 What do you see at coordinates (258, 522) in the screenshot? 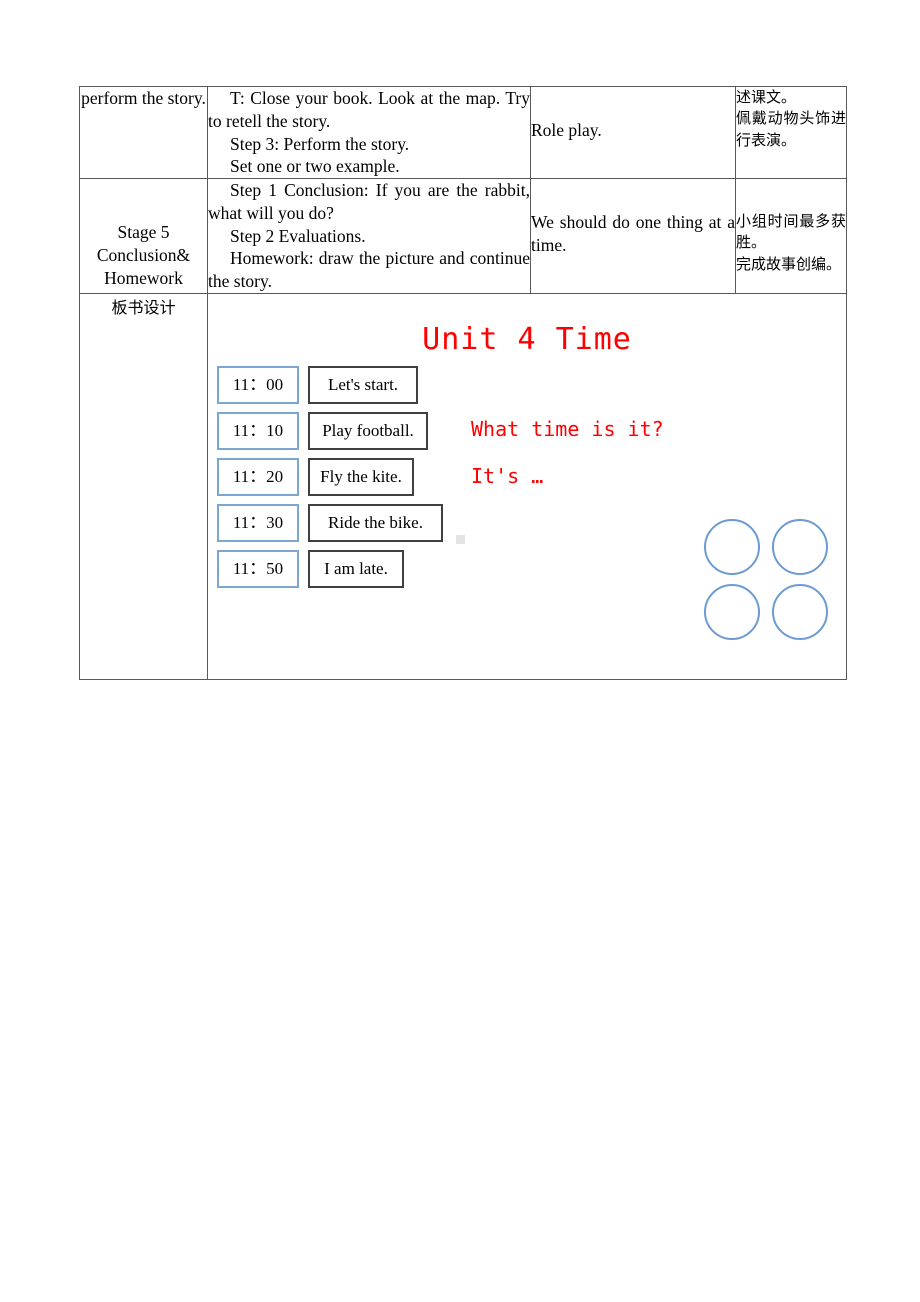
I see `board-time-box: 11：30` at bounding box center [258, 522].